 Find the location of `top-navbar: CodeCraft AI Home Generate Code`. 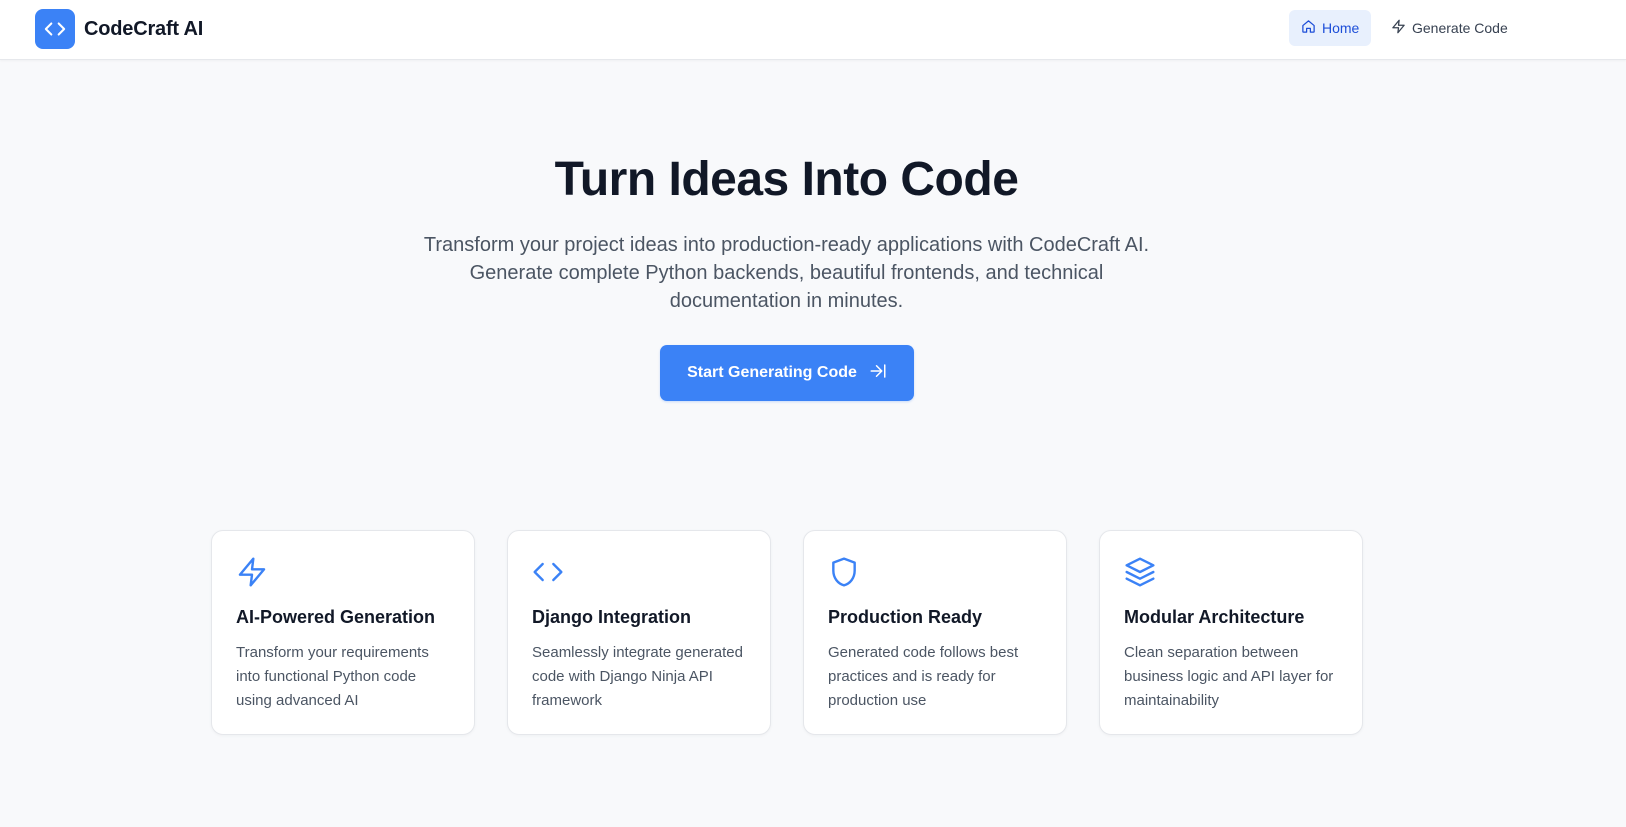

top-navbar: CodeCraft AI Home Generate Code is located at coordinates (813, 30).